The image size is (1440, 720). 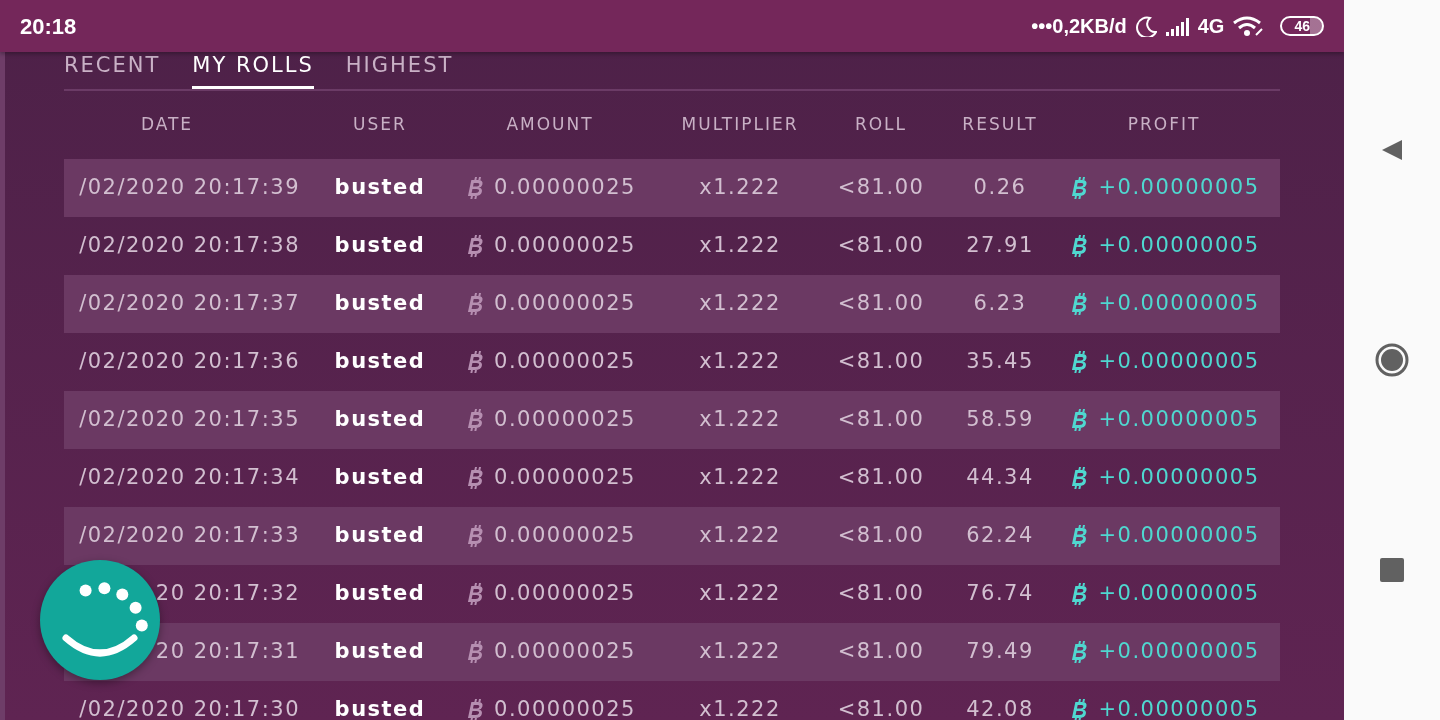 I want to click on column-header: ROLL, so click(x=881, y=125).